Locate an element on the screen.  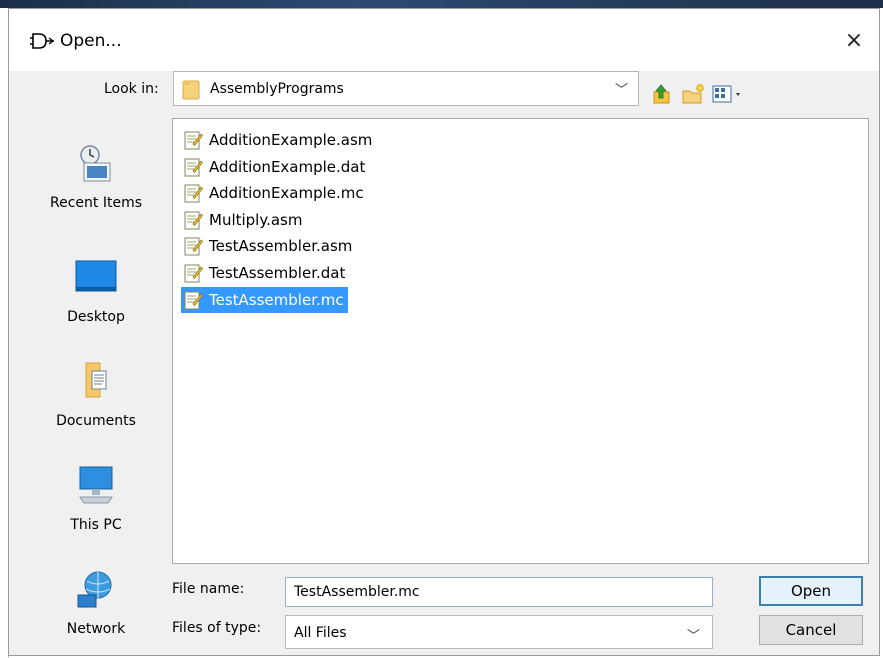
file-name-text: AdditionExample.asm is located at coordinates (291, 140).